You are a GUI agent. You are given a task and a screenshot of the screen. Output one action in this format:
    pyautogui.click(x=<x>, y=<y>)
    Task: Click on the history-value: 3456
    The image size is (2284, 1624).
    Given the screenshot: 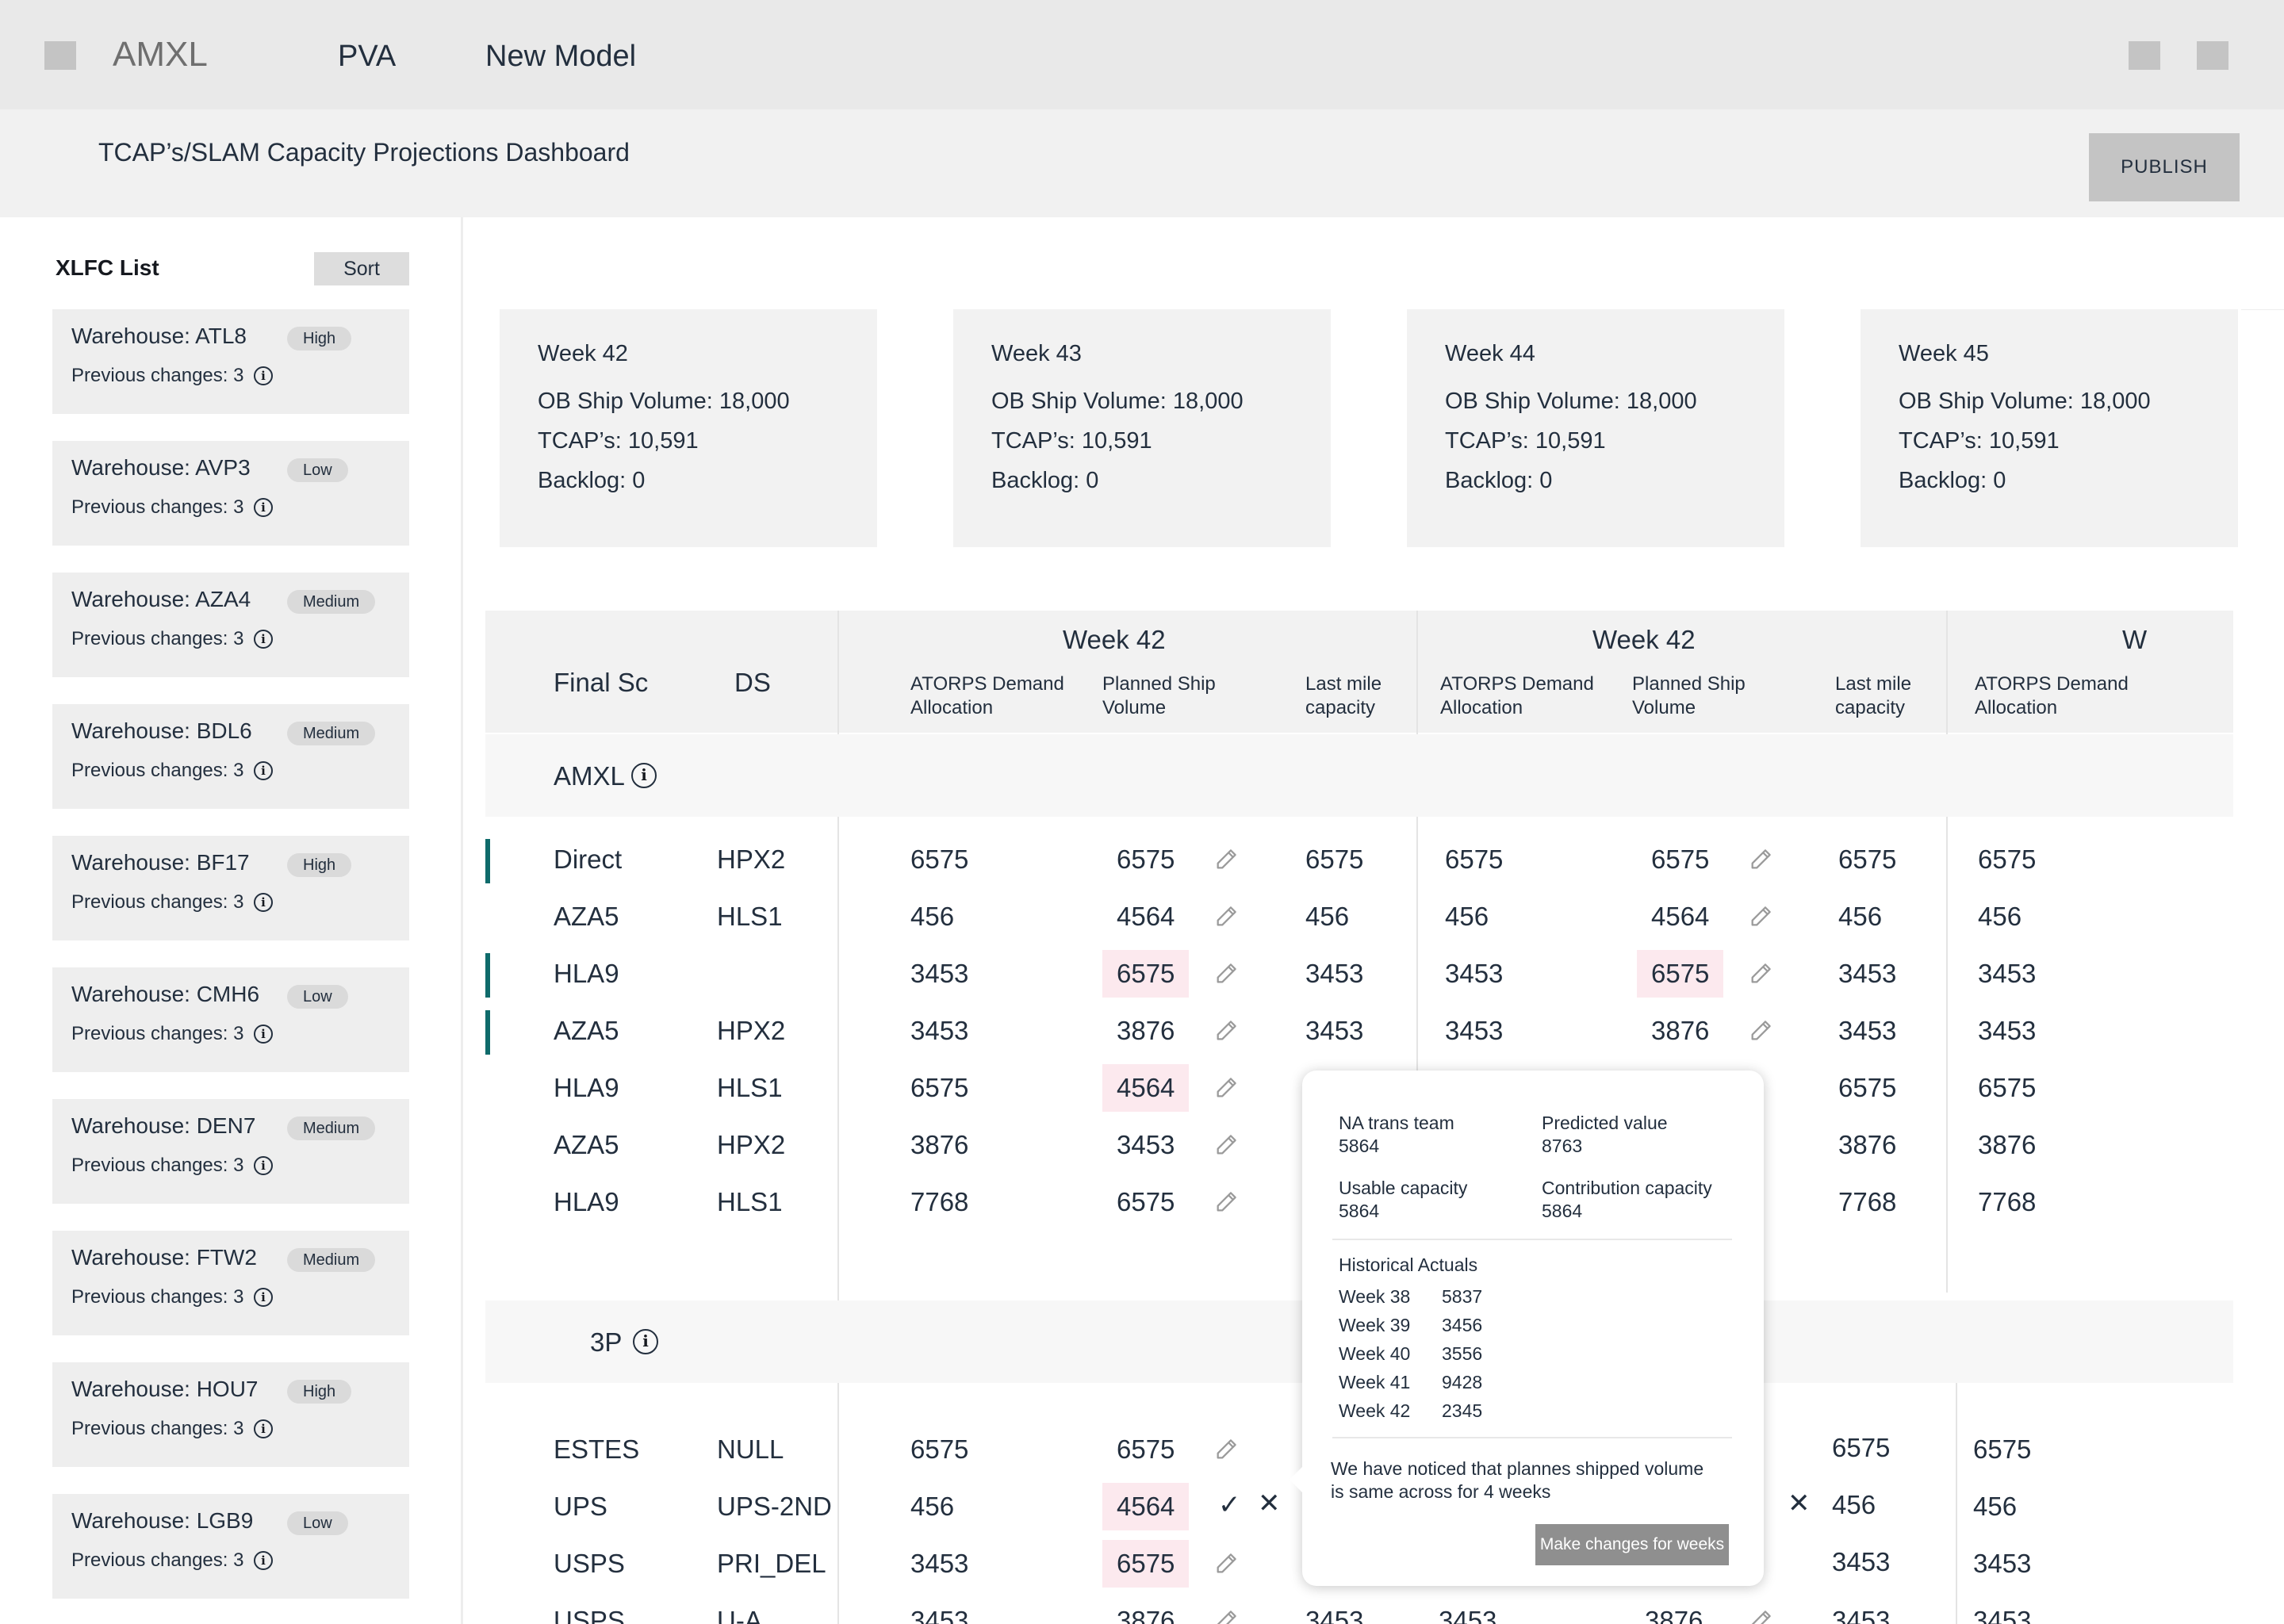 What is the action you would take?
    pyautogui.click(x=1462, y=1325)
    